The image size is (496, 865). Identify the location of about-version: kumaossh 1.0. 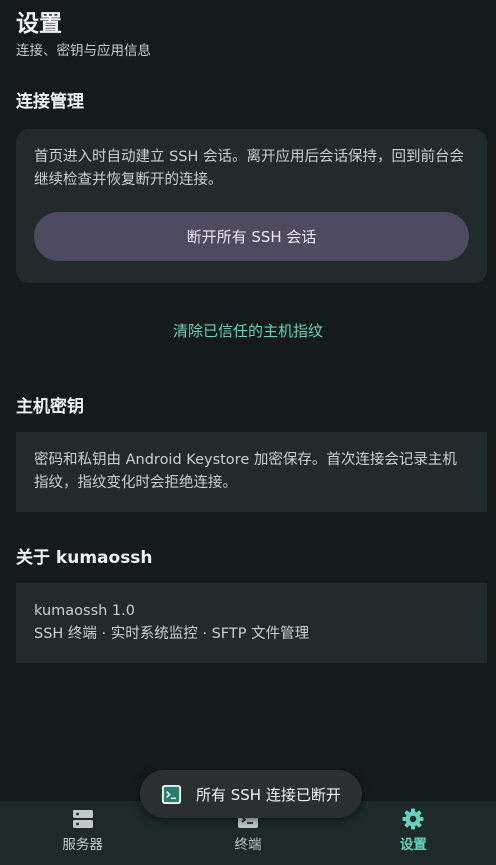
(84, 611).